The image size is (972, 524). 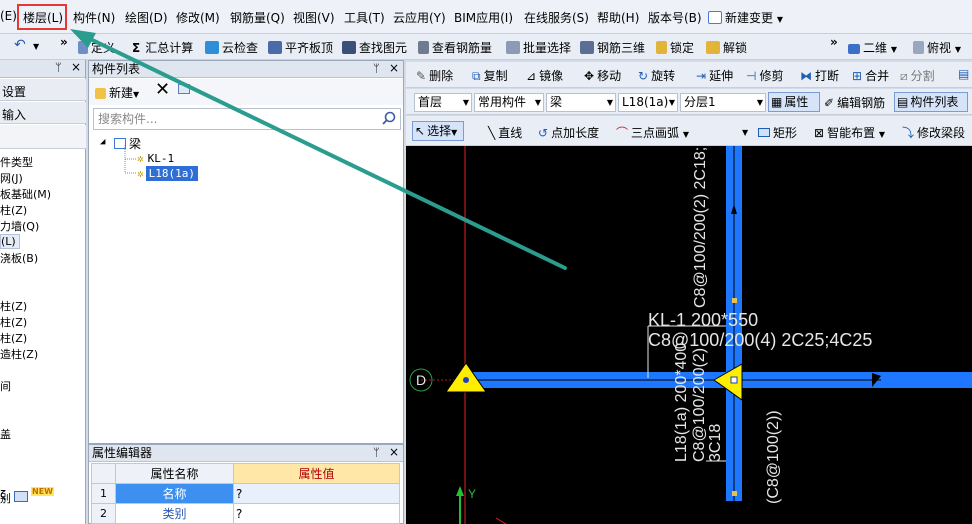 What do you see at coordinates (849, 132) in the screenshot?
I see `smart-layout-tool: ⊠ 智能布置 ▼` at bounding box center [849, 132].